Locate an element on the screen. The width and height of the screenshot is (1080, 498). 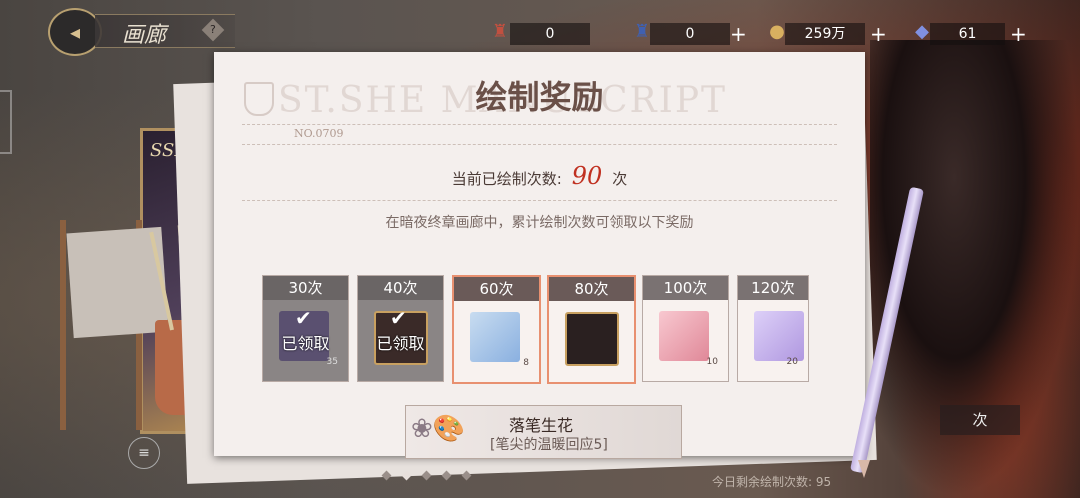
resource-gem: 61 is located at coordinates (967, 34).